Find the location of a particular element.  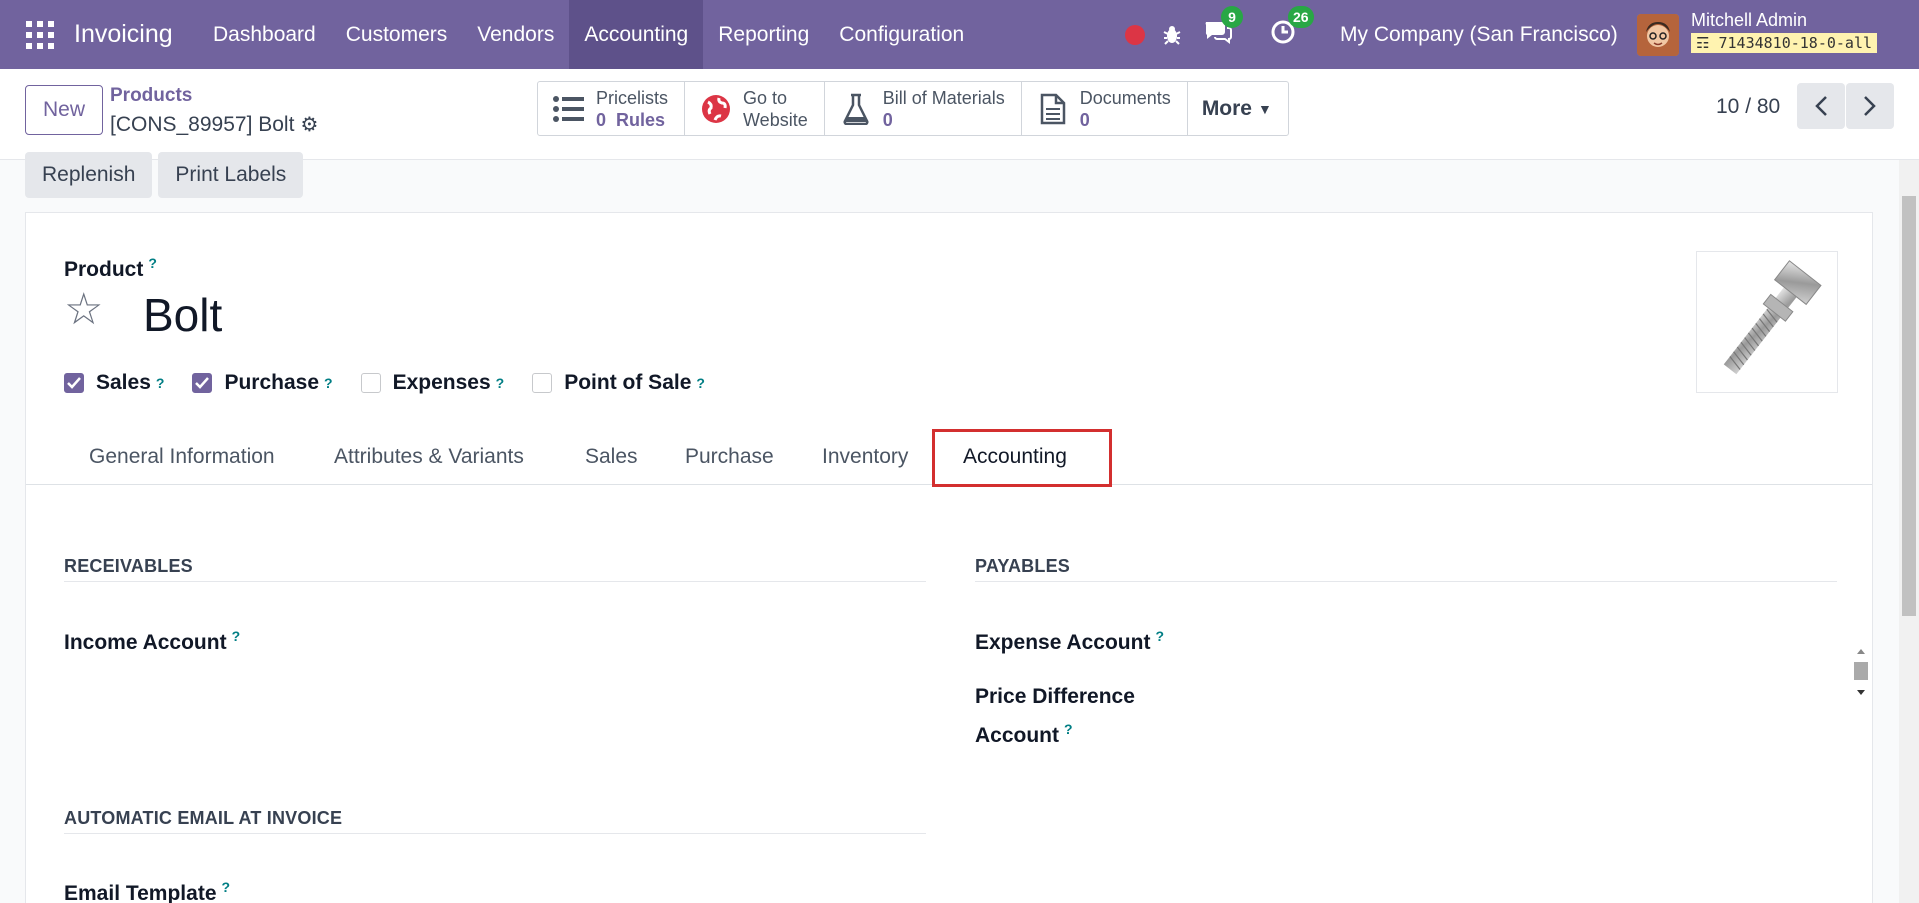

menu-dashboard: Dashboard is located at coordinates (264, 34).